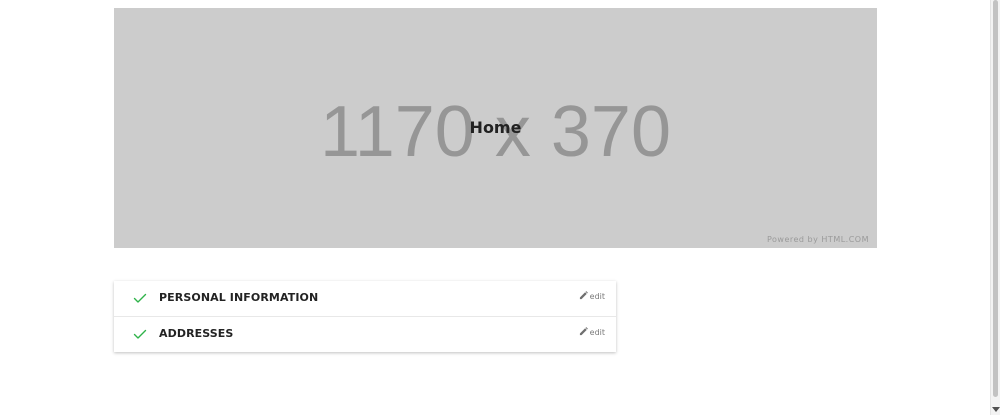 Image resolution: width=1000 pixels, height=415 pixels. What do you see at coordinates (239, 297) in the screenshot?
I see `step-title: PERSONAL INFORMATION` at bounding box center [239, 297].